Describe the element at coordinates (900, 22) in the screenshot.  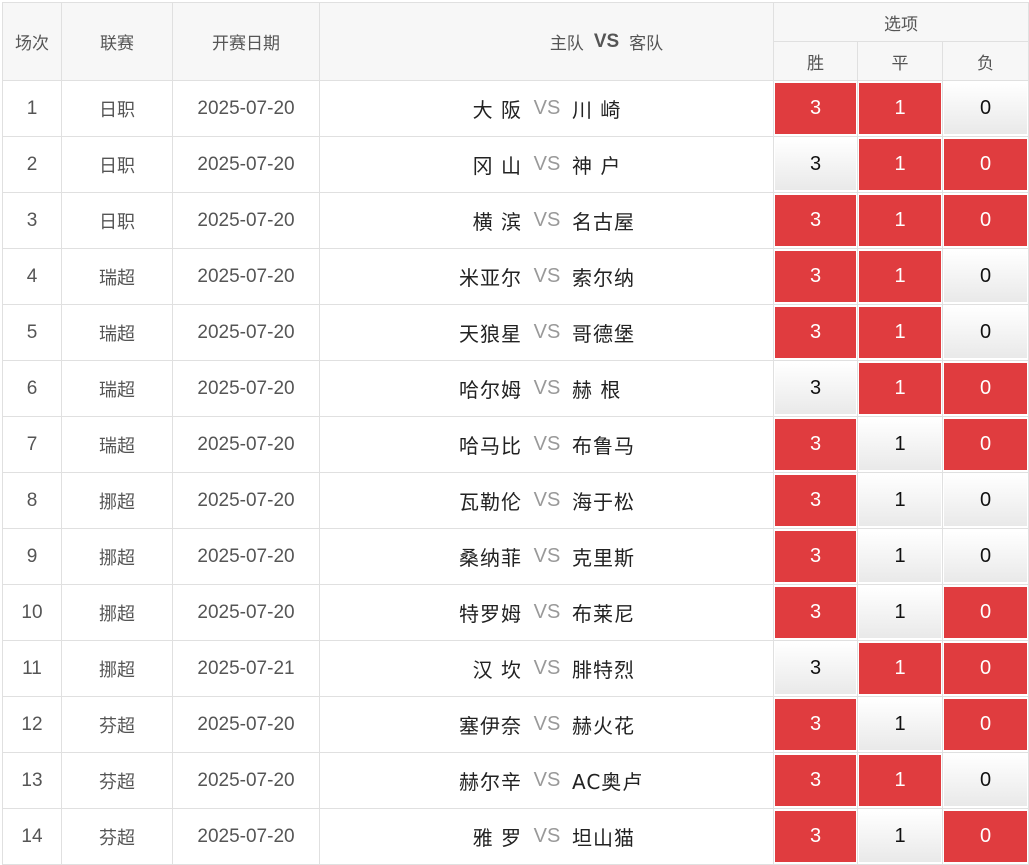
I see `header-options: 选项` at that location.